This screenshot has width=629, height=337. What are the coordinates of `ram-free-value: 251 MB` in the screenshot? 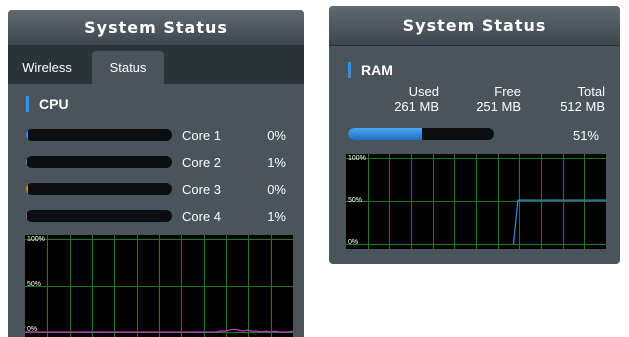 It's located at (498, 106).